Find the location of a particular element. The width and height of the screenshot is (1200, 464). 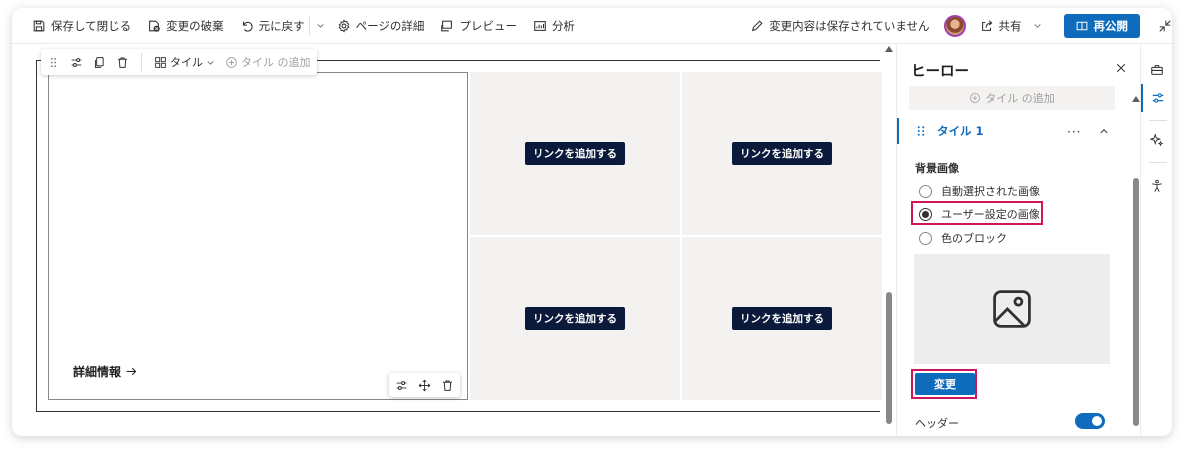

sparkle-icon is located at coordinates (1157, 140).